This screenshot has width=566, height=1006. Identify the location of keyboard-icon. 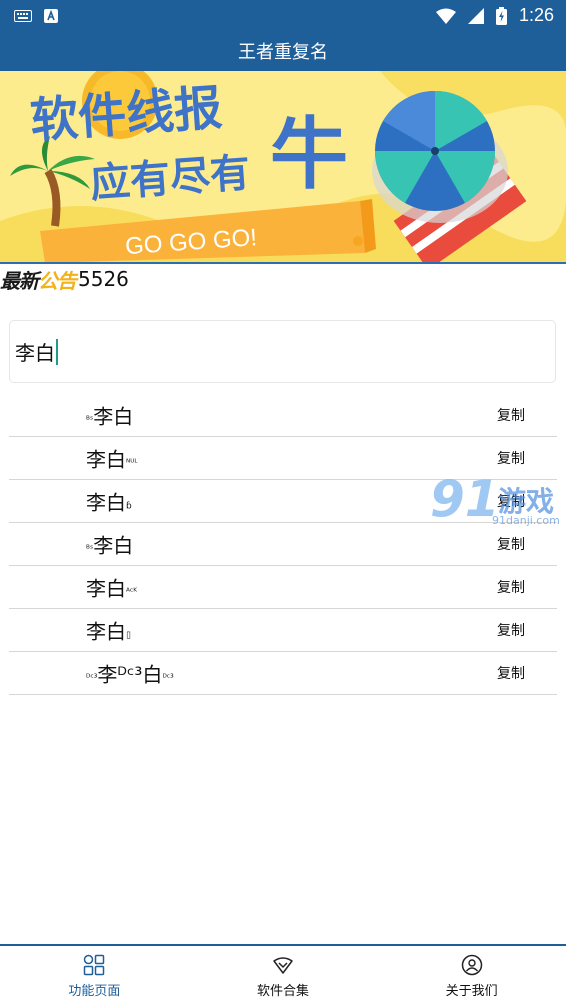
(23, 15).